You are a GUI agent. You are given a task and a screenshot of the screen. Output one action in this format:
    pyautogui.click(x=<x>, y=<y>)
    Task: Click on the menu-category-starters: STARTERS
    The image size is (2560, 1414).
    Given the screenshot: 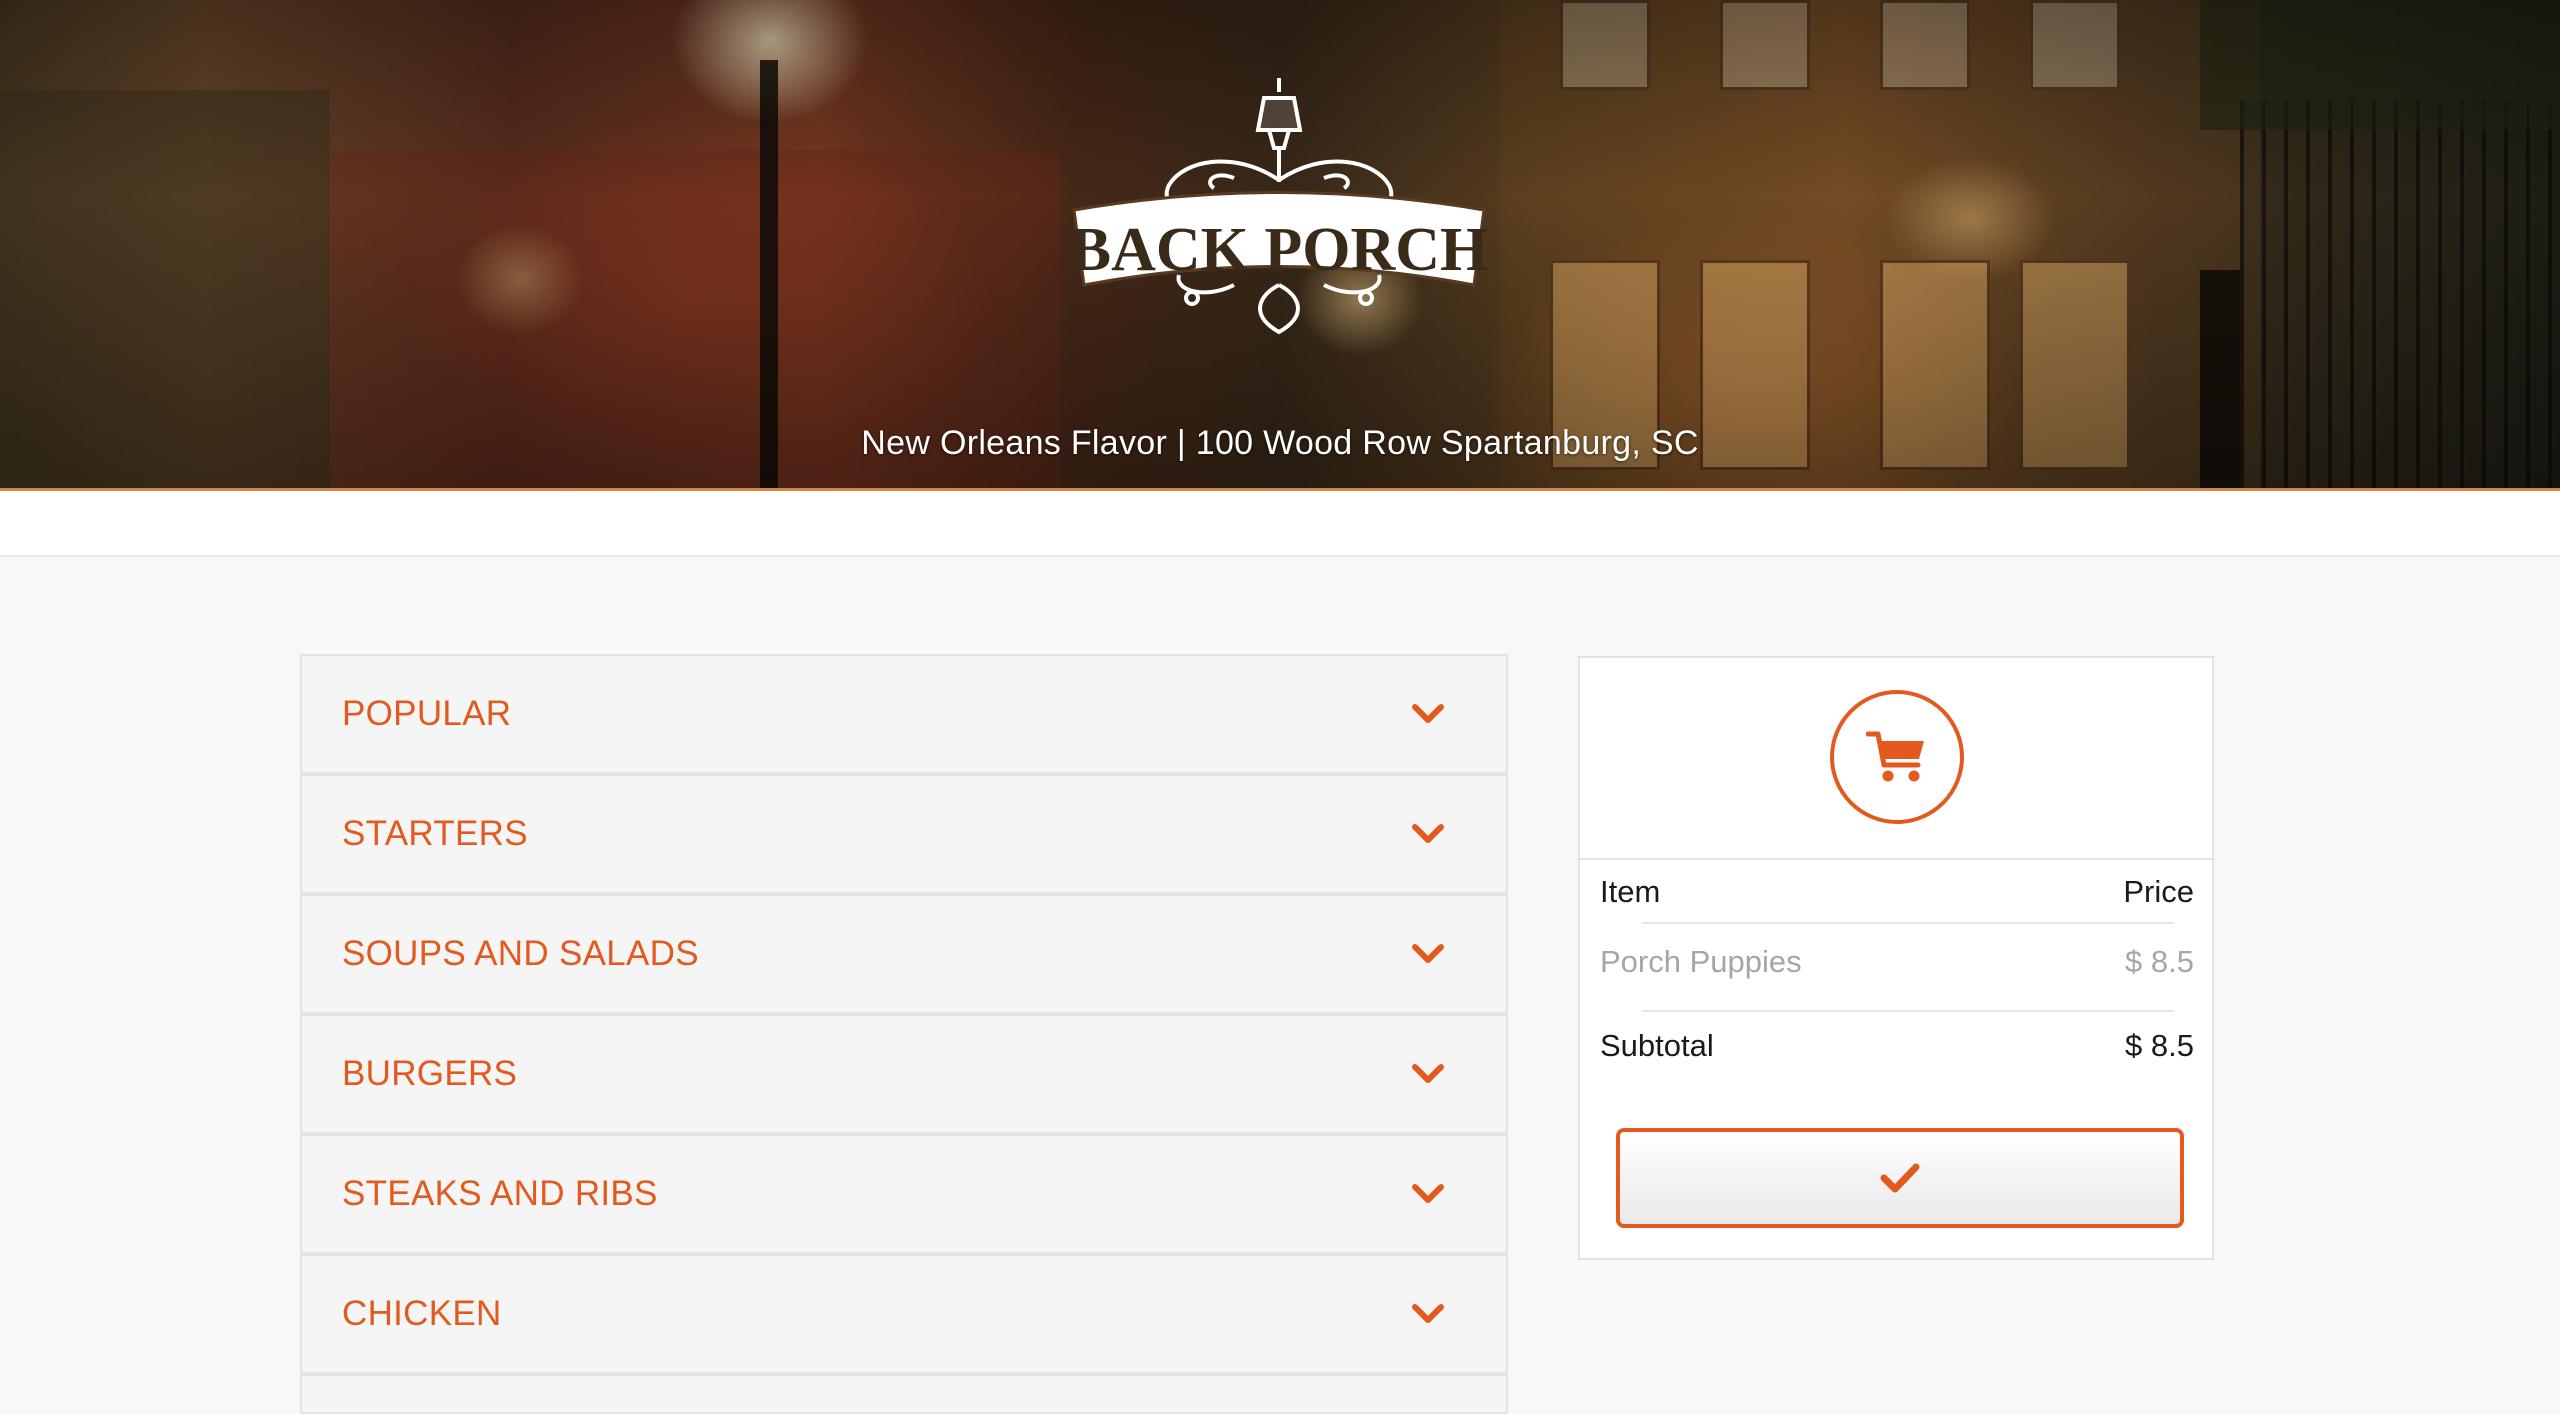 What is the action you would take?
    pyautogui.click(x=904, y=834)
    